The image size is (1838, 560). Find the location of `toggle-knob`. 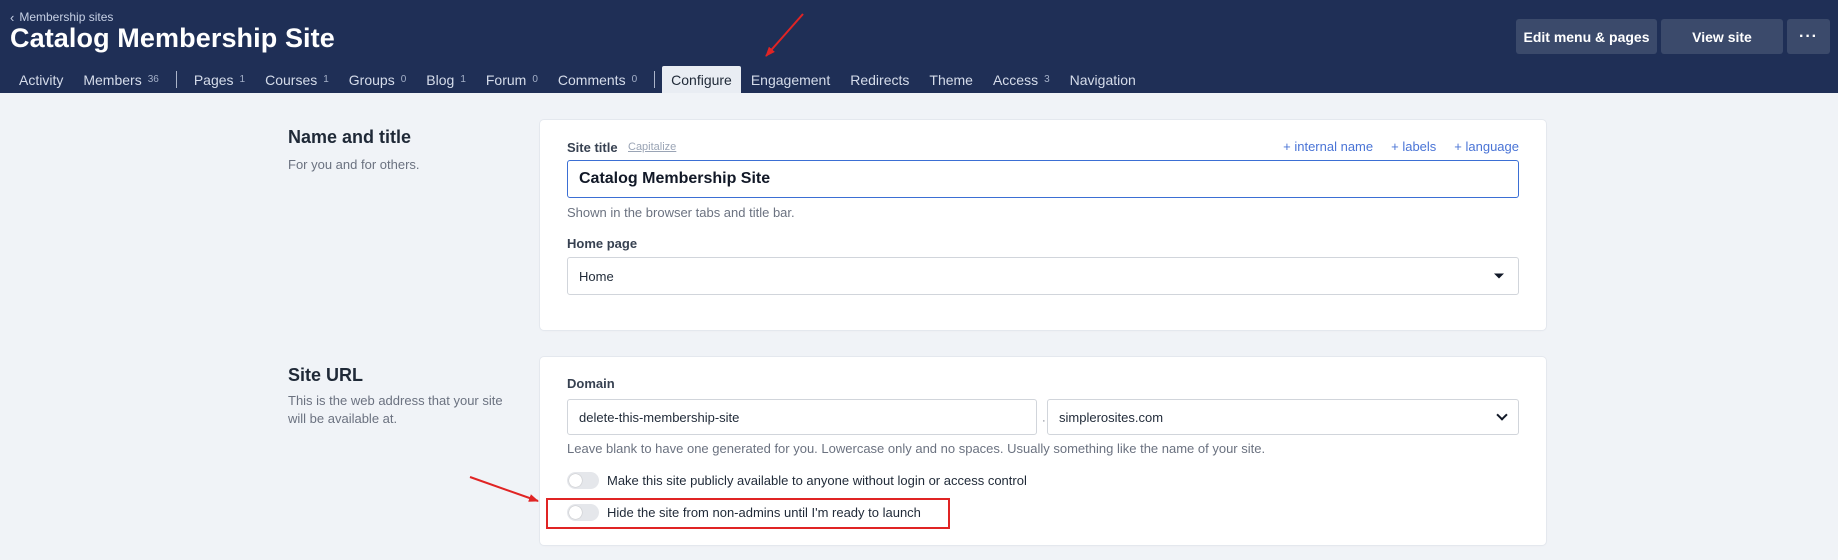

toggle-knob is located at coordinates (575, 480).